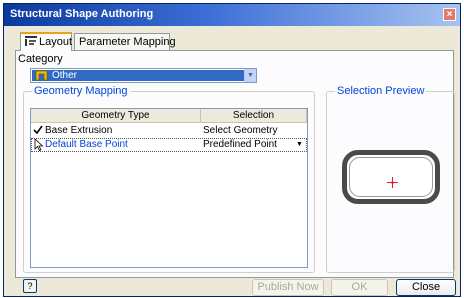 The image size is (464, 298). What do you see at coordinates (81, 91) in the screenshot?
I see `geometry-mapping-legend: Geometry Mapping` at bounding box center [81, 91].